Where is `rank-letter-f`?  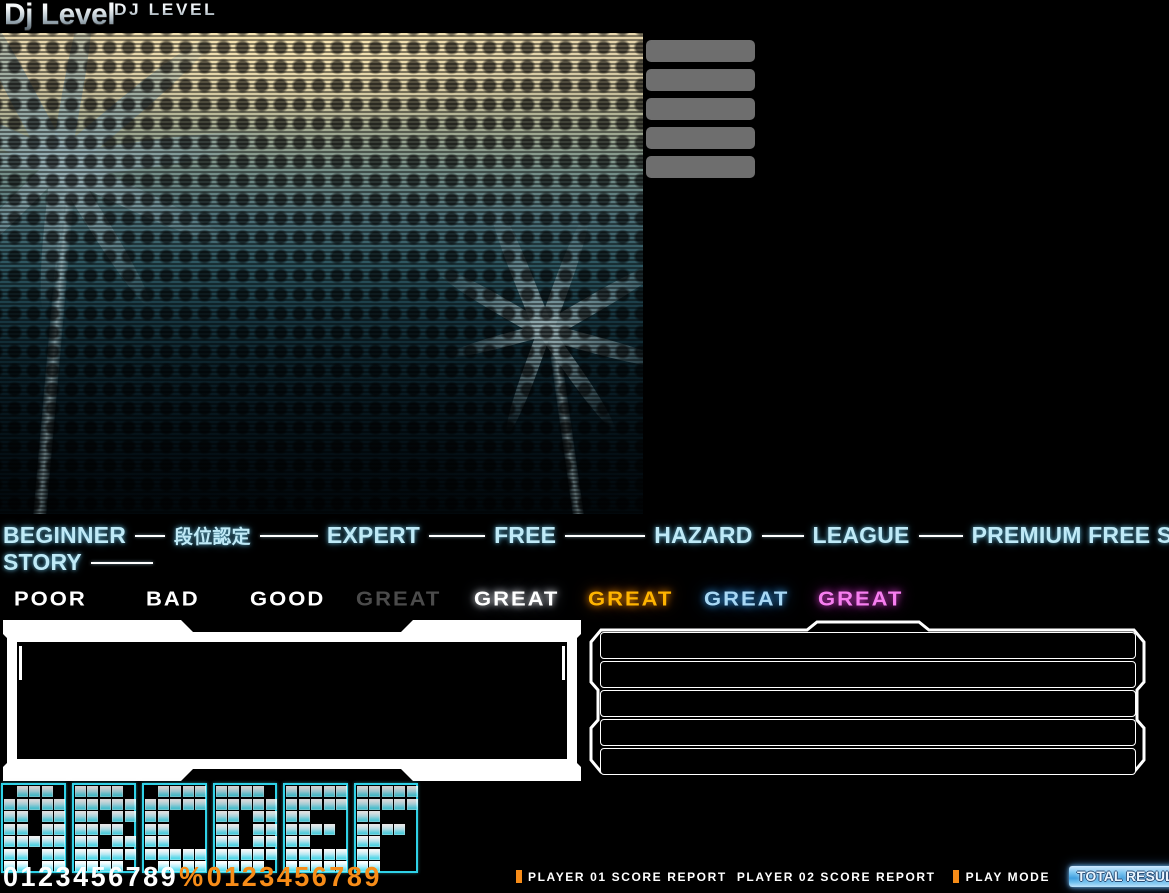
rank-letter-f is located at coordinates (386, 828).